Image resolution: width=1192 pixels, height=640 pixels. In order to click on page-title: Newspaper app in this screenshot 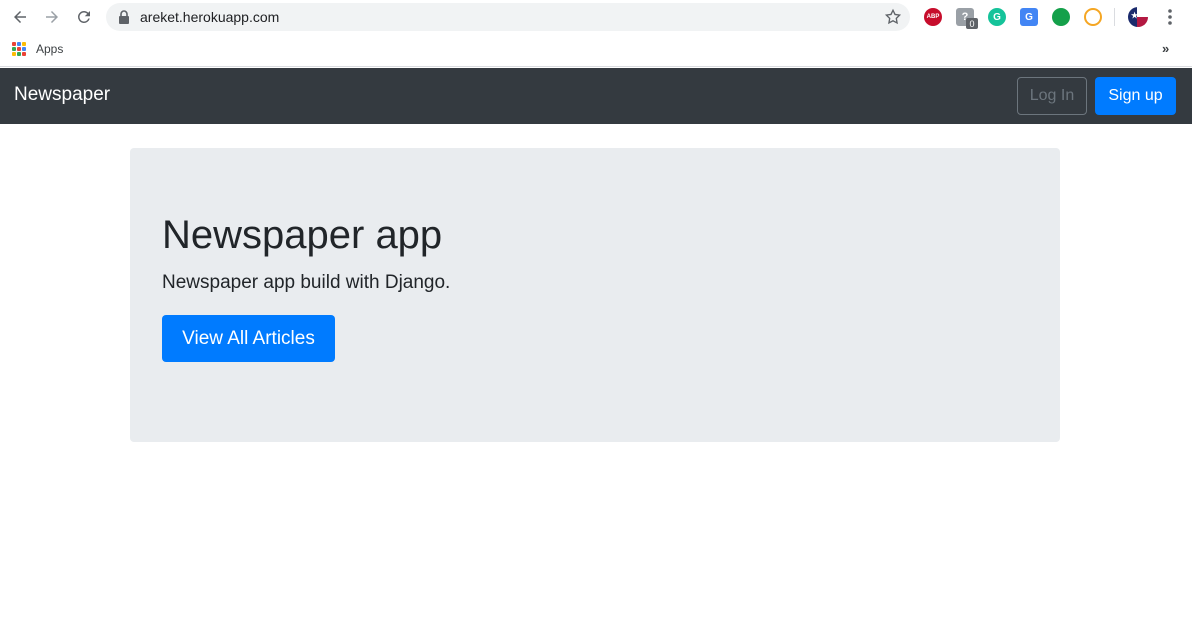, I will do `click(302, 235)`.